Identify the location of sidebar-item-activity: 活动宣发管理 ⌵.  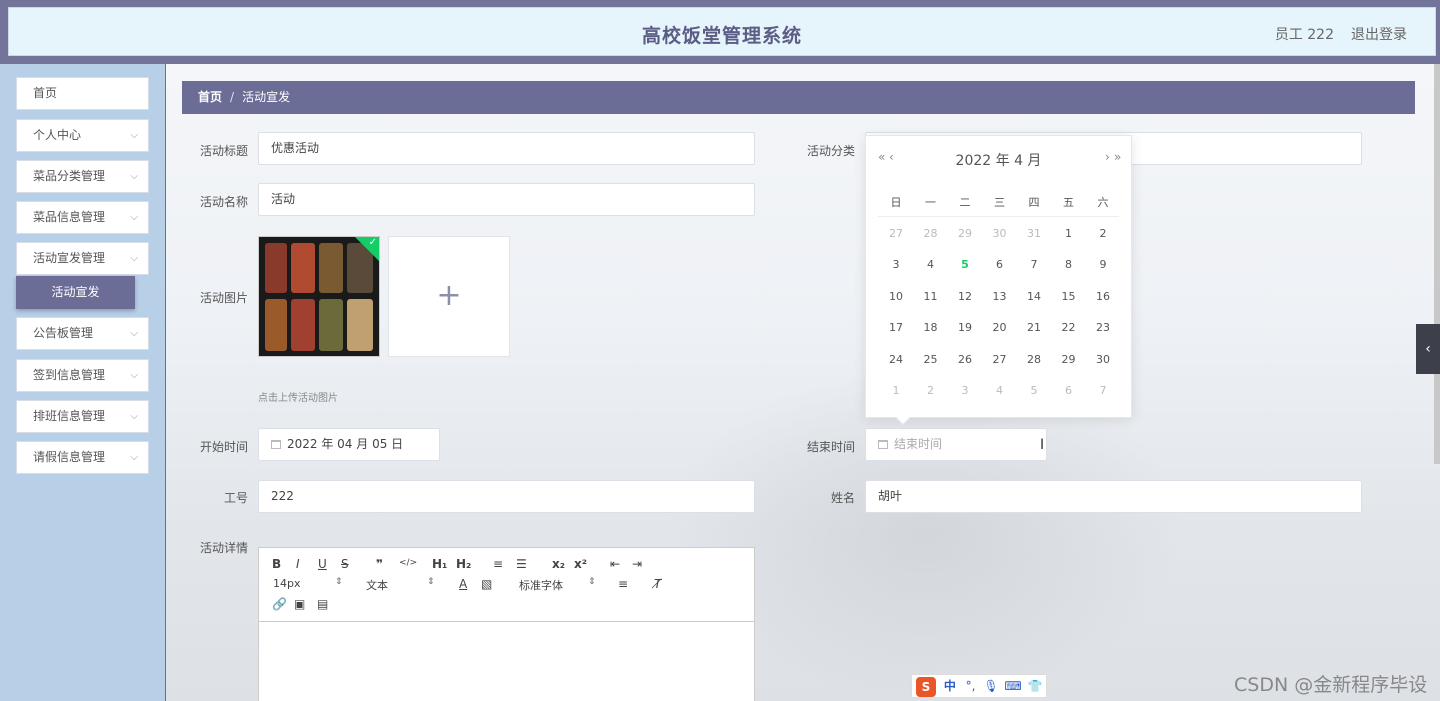
(82, 258).